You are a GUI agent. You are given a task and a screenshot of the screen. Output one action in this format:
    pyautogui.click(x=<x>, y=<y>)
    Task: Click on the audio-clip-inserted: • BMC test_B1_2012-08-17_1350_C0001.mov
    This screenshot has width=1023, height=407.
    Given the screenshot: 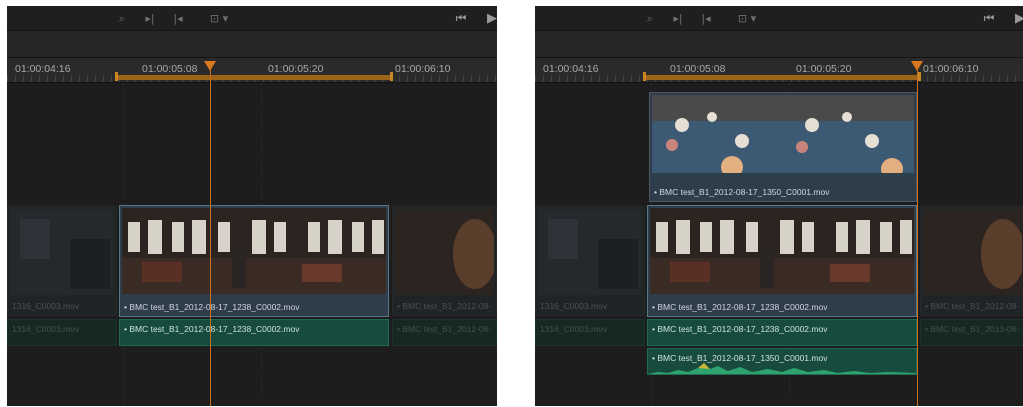 What is the action you would take?
    pyautogui.click(x=782, y=361)
    